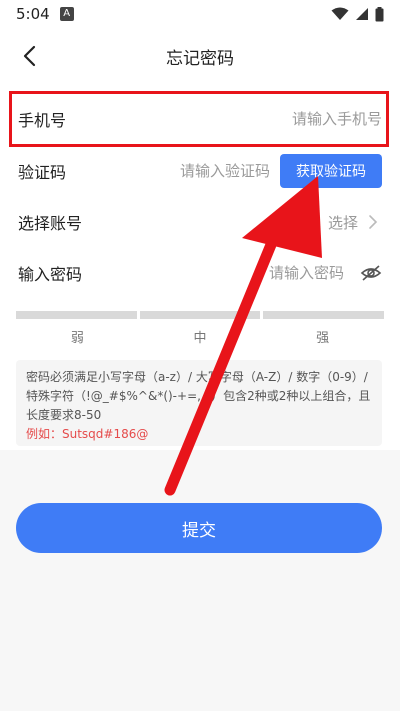 The image size is (400, 711). I want to click on strength-bar-weak, so click(76, 315).